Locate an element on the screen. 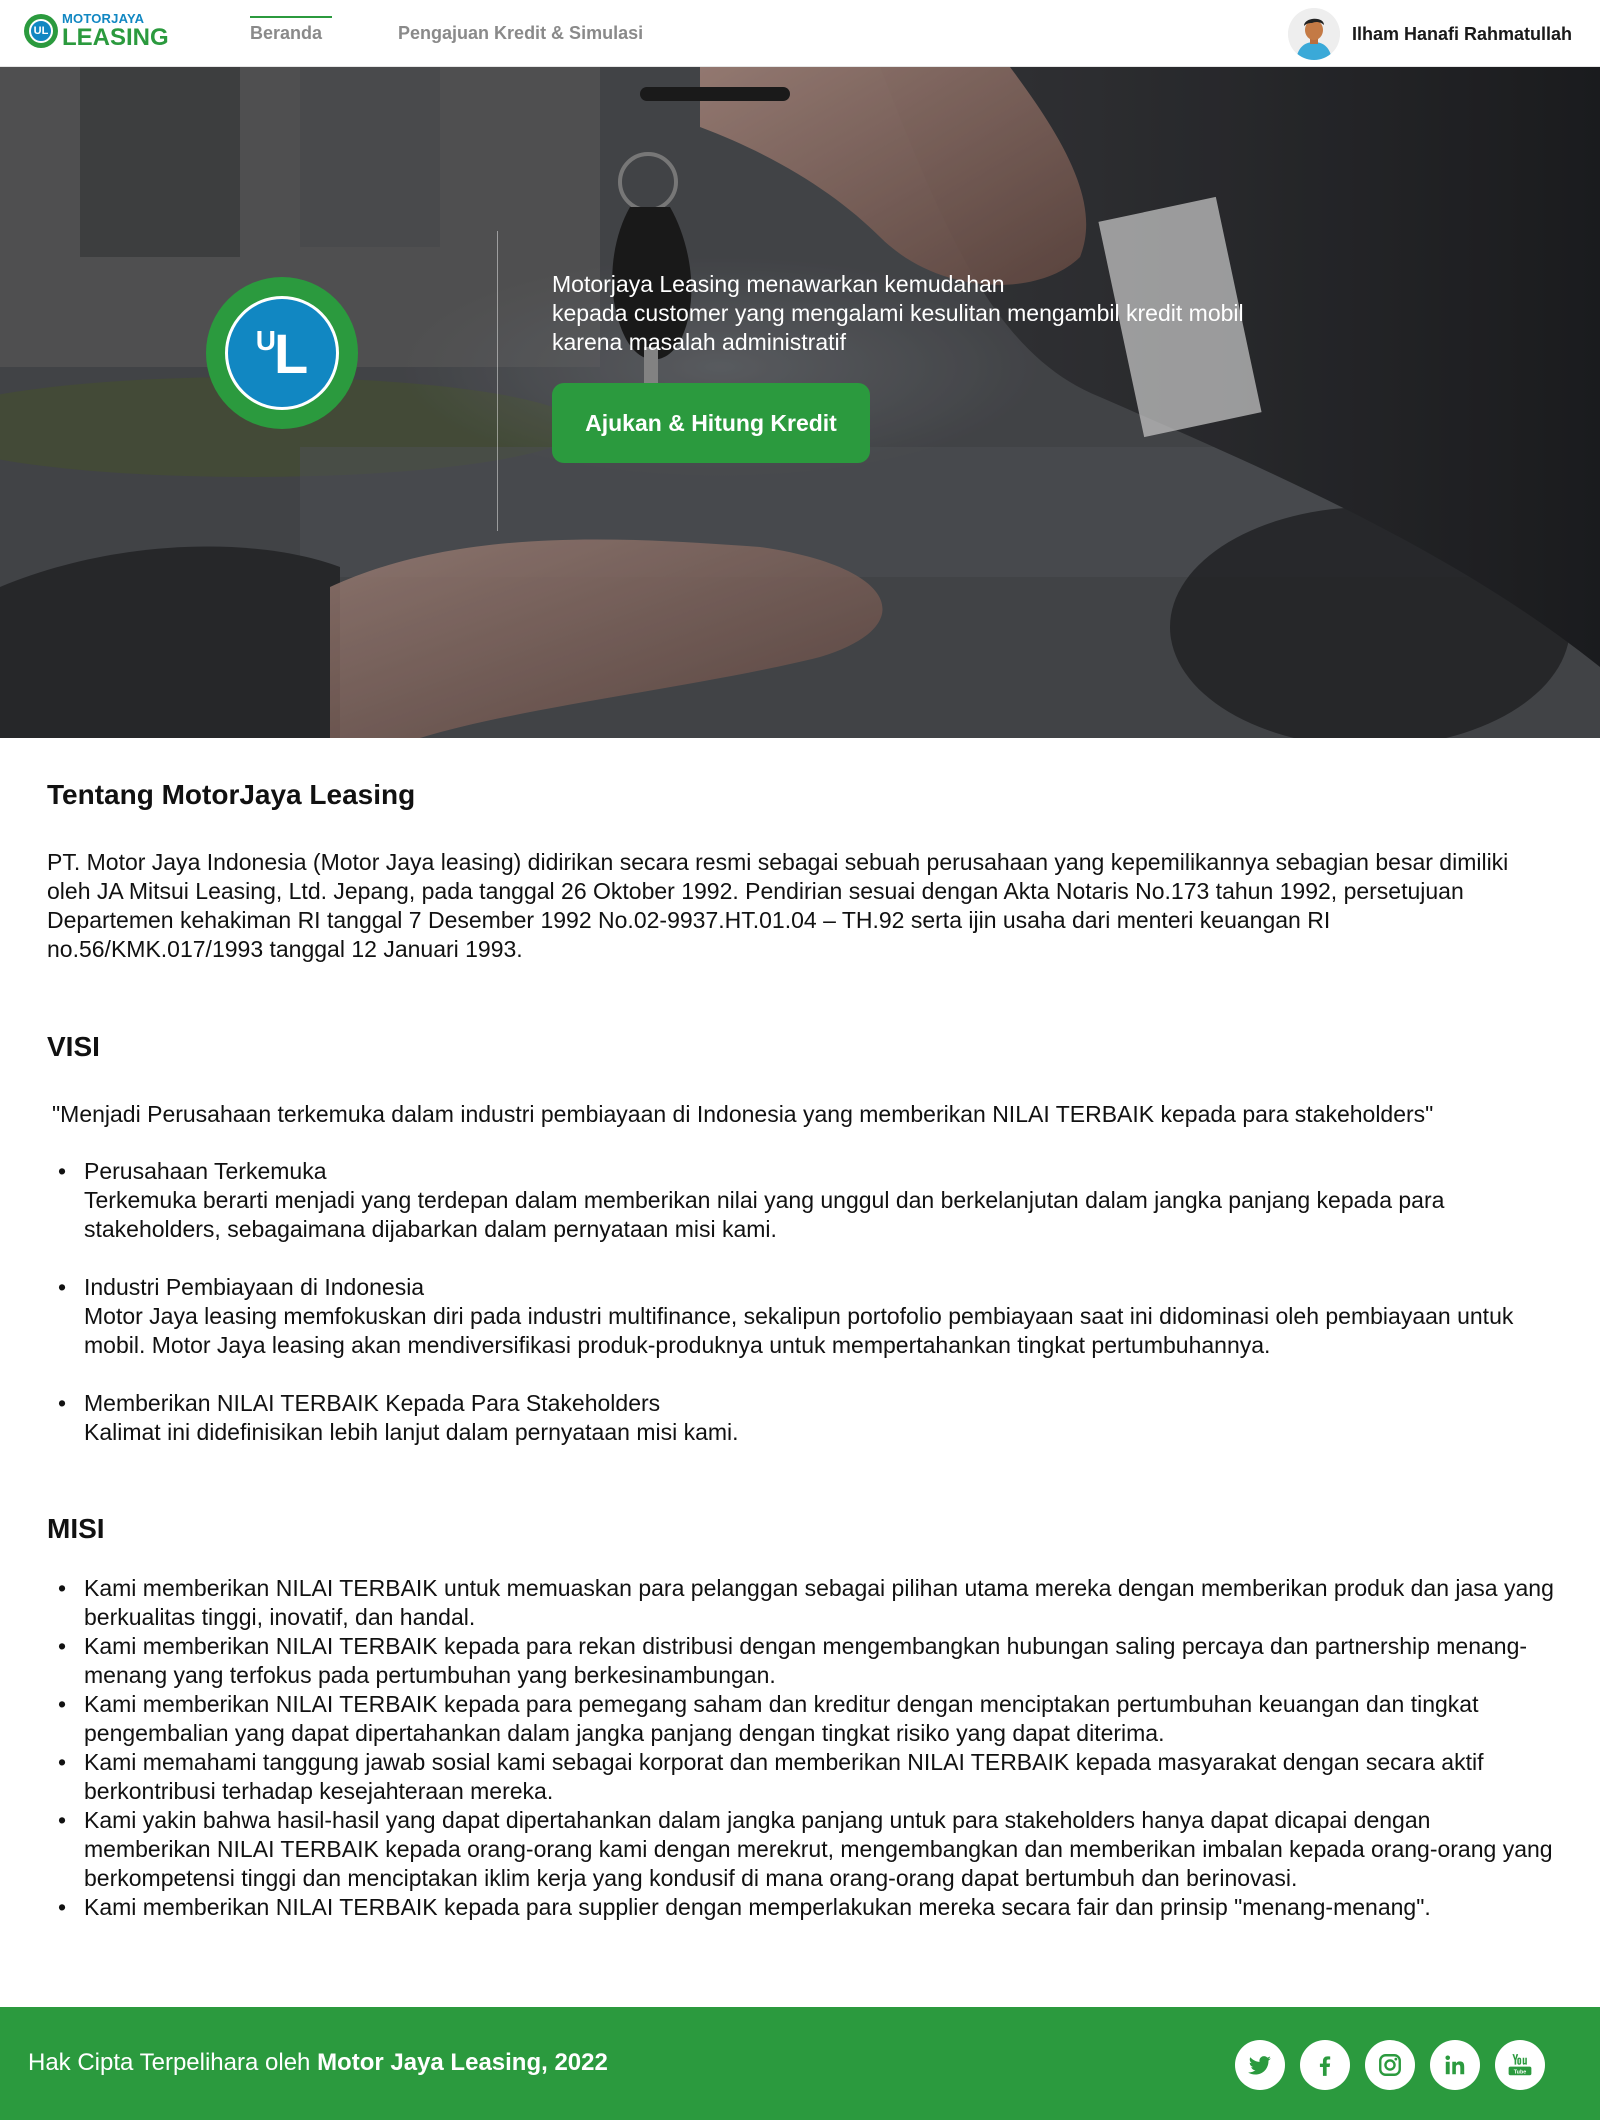 The width and height of the screenshot is (1600, 2120). brand-mark-icon: UL is located at coordinates (41, 31).